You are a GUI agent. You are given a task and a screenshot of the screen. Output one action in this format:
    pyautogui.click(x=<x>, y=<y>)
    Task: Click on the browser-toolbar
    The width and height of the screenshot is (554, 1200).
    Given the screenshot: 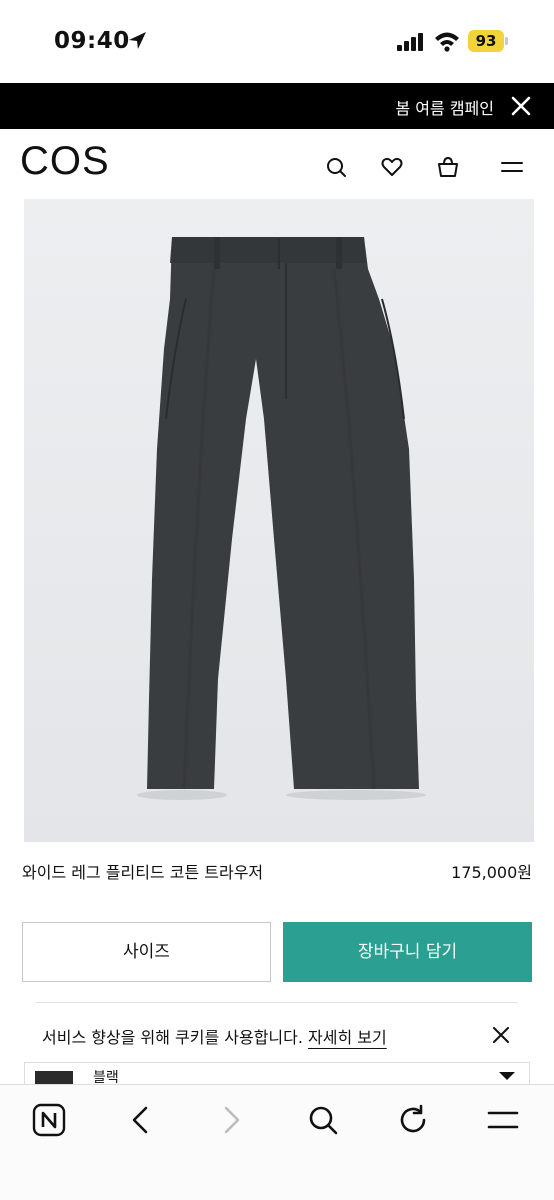 What is the action you would take?
    pyautogui.click(x=277, y=1142)
    